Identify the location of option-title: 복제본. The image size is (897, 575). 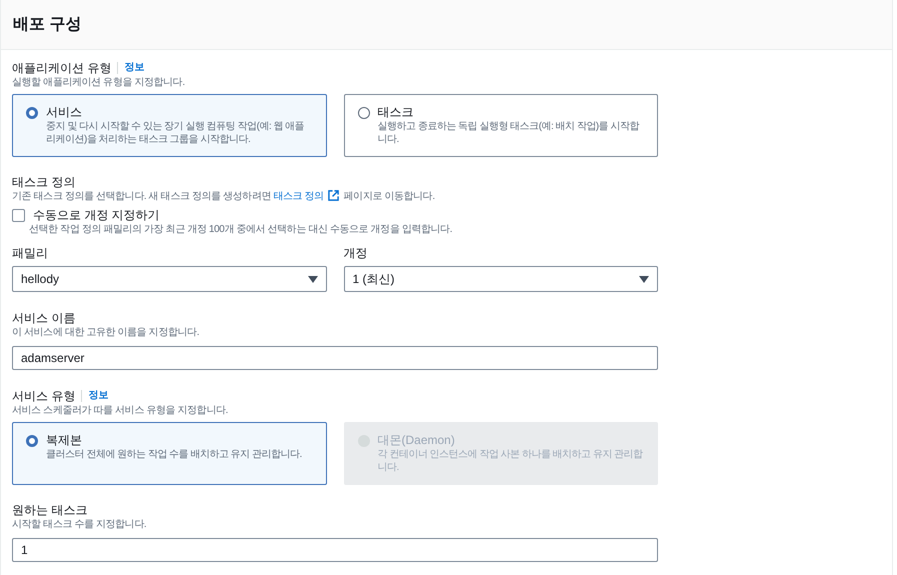
(64, 440).